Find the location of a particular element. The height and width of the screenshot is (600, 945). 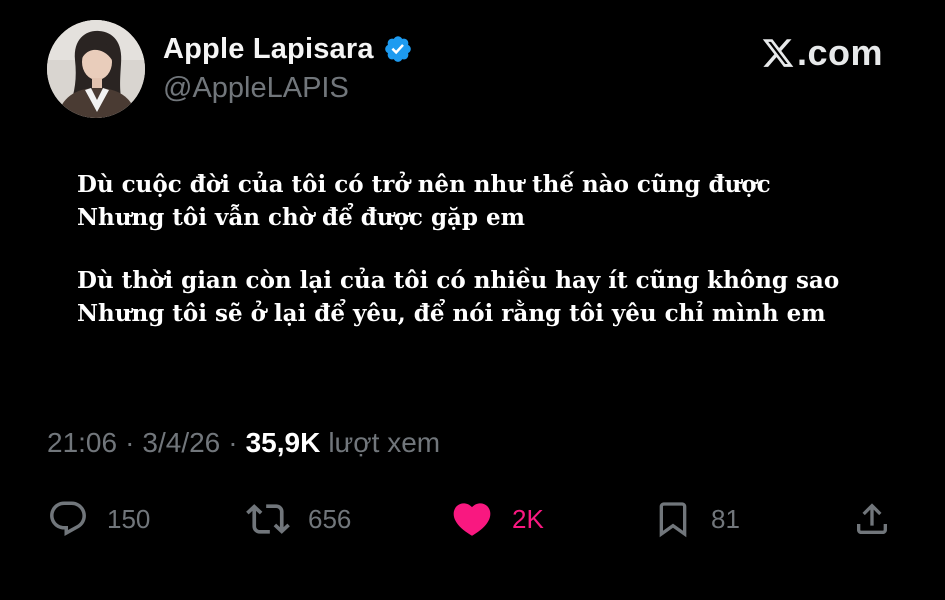

views-label: lượt xem is located at coordinates (384, 442).